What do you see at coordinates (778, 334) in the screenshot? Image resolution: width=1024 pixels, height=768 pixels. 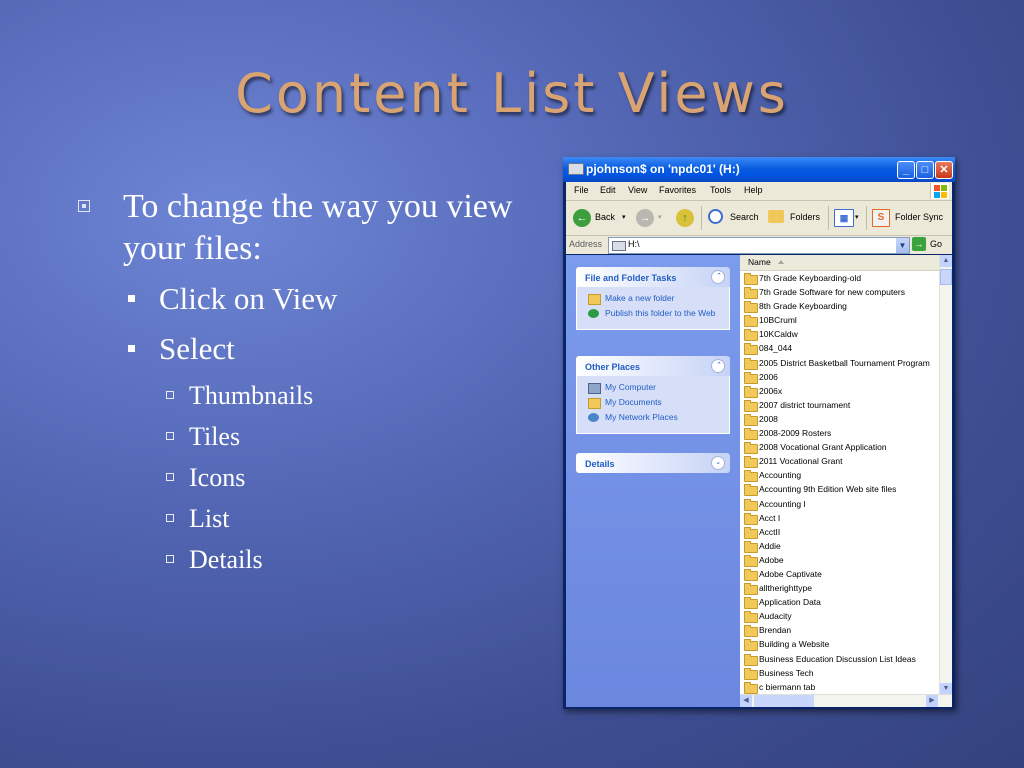 I see `file-name: 10KCaldw` at bounding box center [778, 334].